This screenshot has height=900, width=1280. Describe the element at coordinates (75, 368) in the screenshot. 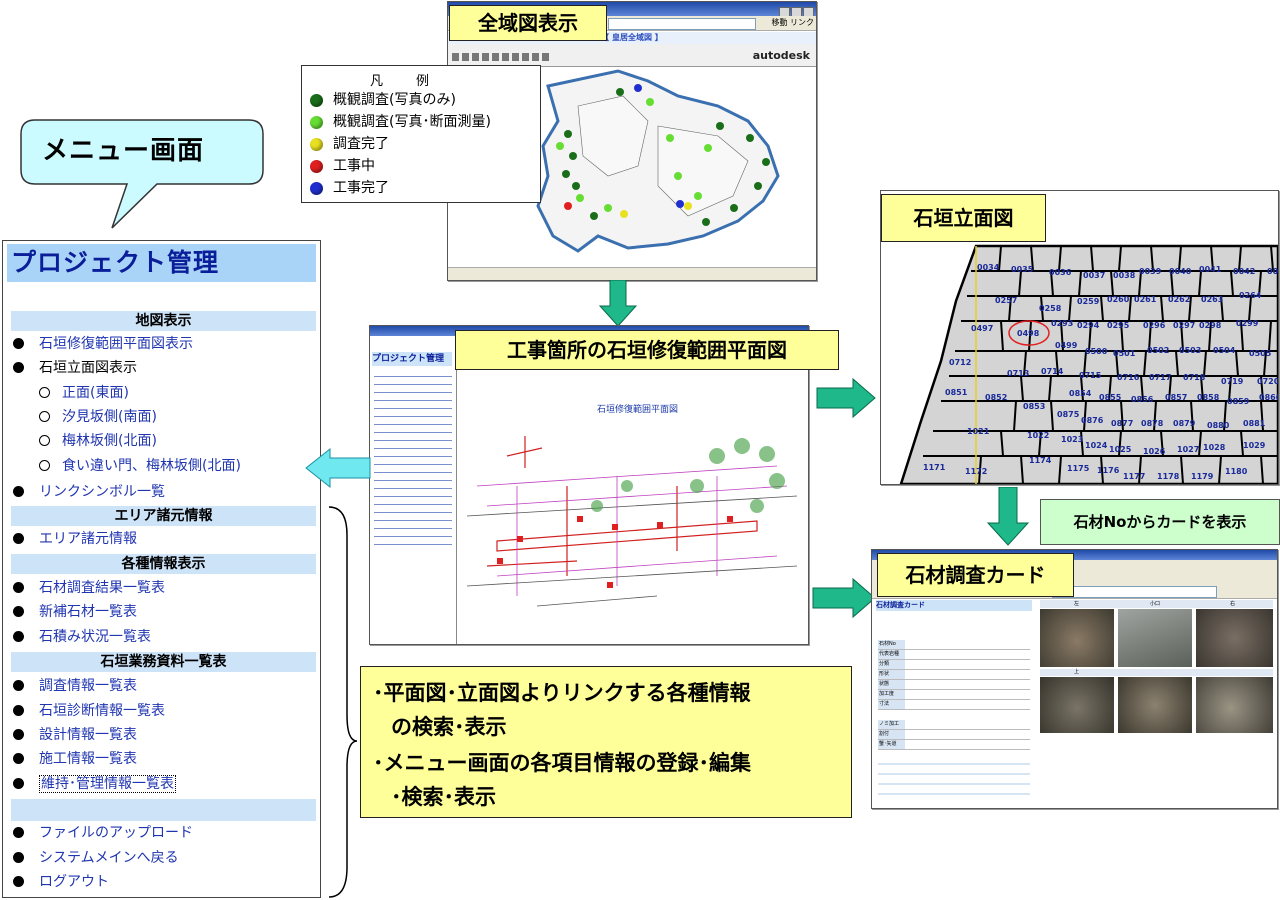

I see `menu-item-elevation: 石垣立面図表示` at that location.